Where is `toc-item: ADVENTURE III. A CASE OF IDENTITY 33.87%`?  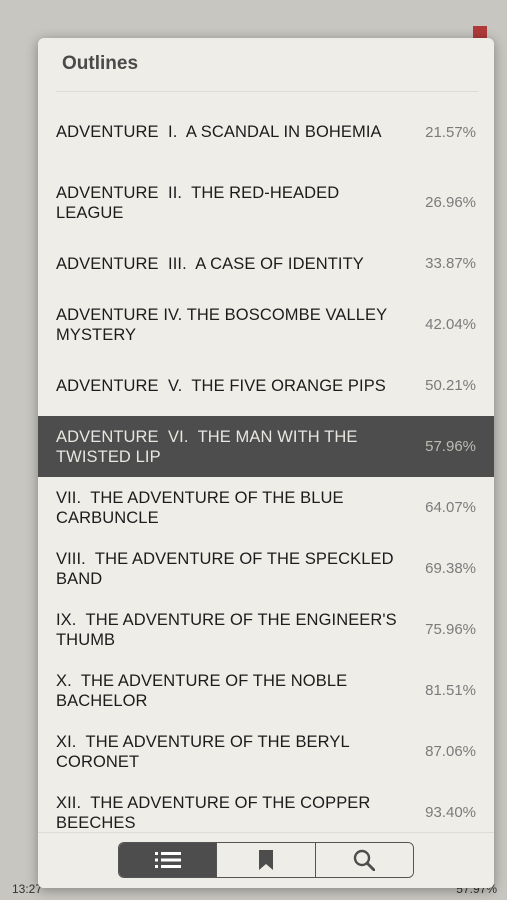
toc-item: ADVENTURE III. A CASE OF IDENTITY 33.87% is located at coordinates (266, 263).